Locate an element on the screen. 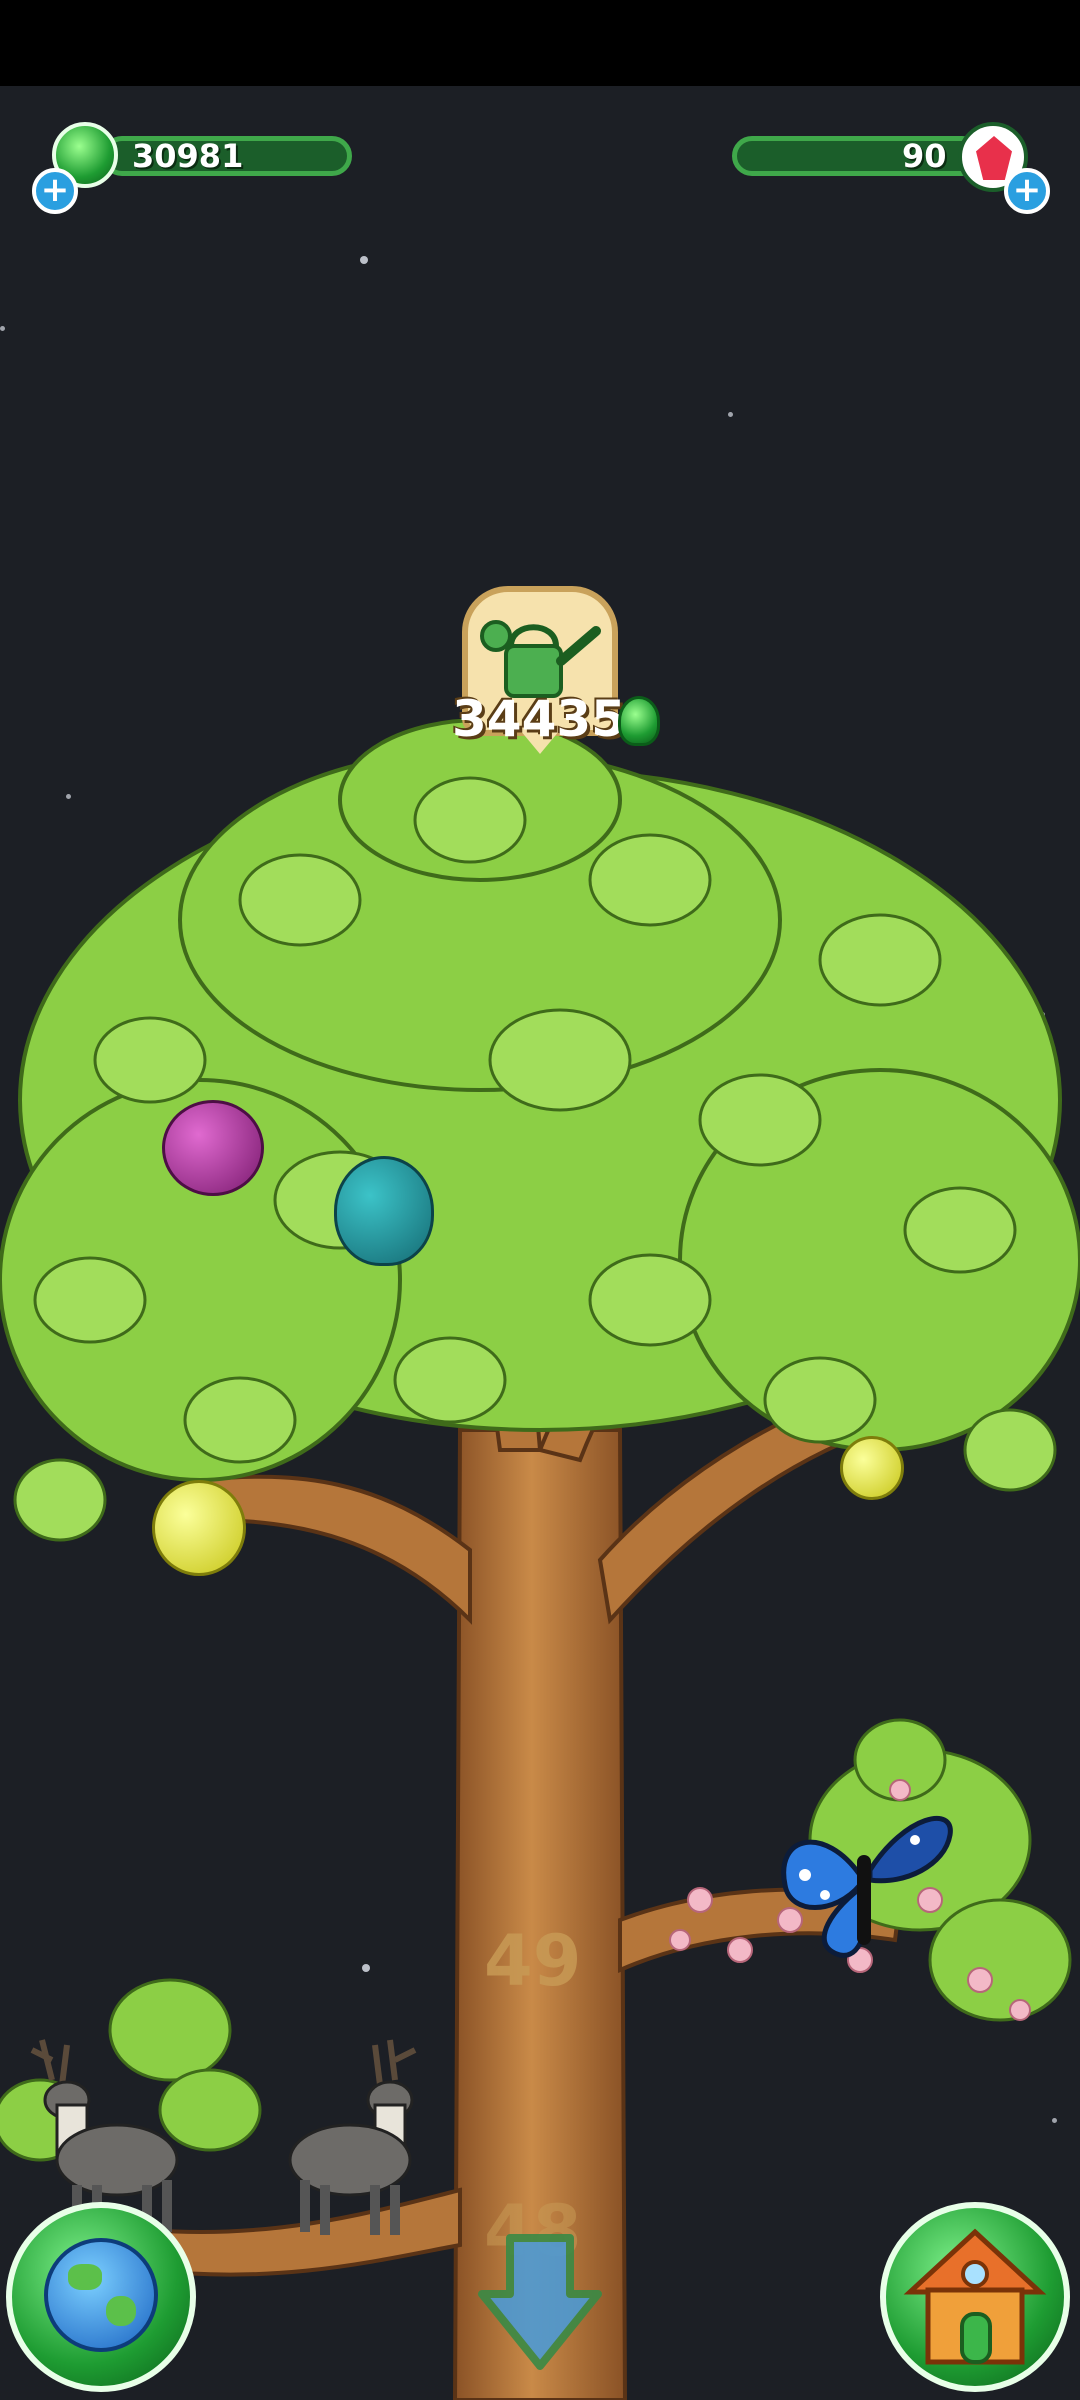 The height and width of the screenshot is (2400, 1080). globe-icon is located at coordinates (101, 2295).